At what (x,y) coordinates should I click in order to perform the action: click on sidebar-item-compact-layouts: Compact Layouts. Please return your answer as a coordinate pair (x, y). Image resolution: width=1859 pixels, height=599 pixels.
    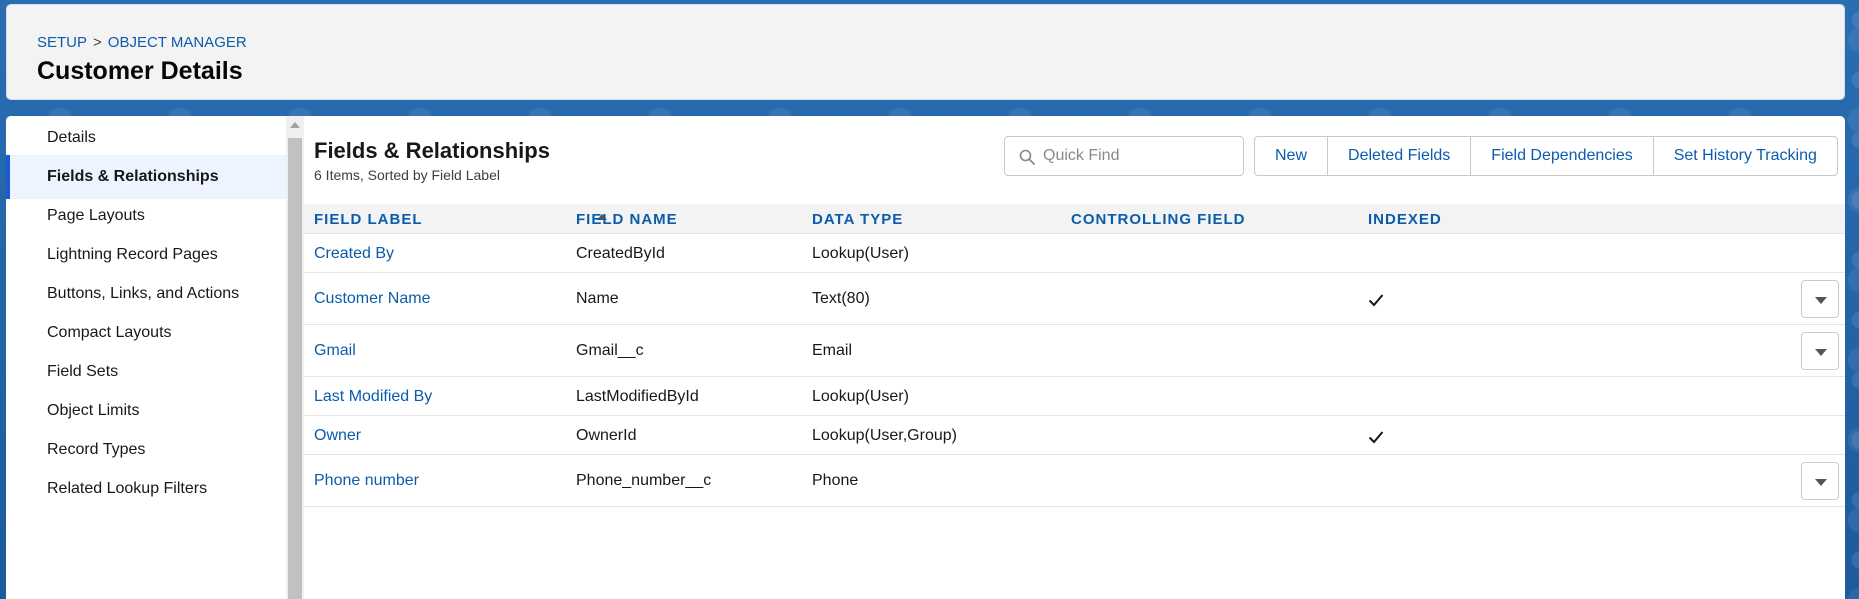
    Looking at the image, I should click on (146, 333).